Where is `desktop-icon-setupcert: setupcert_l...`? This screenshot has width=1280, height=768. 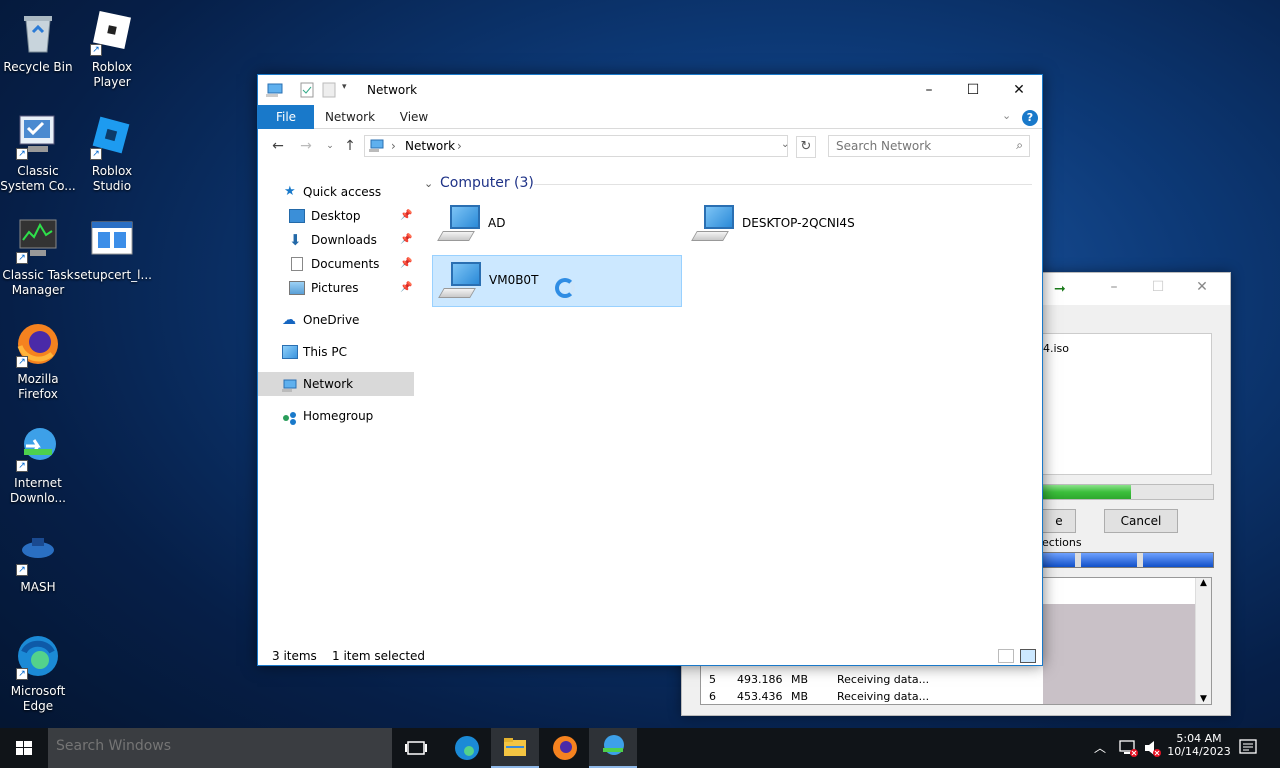
desktop-icon-setupcert: setupcert_l... is located at coordinates (113, 249).